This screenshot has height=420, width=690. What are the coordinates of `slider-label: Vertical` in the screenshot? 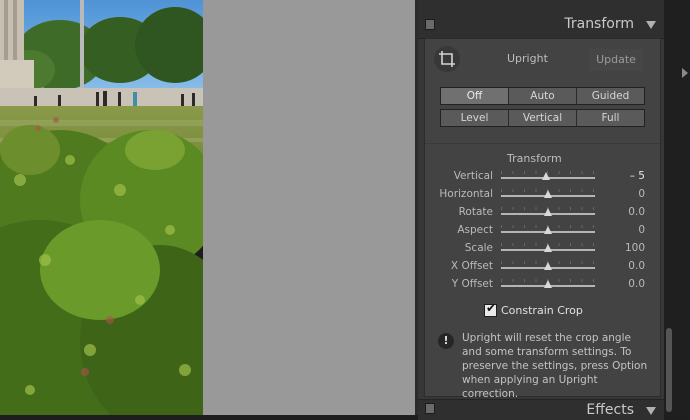 It's located at (473, 176).